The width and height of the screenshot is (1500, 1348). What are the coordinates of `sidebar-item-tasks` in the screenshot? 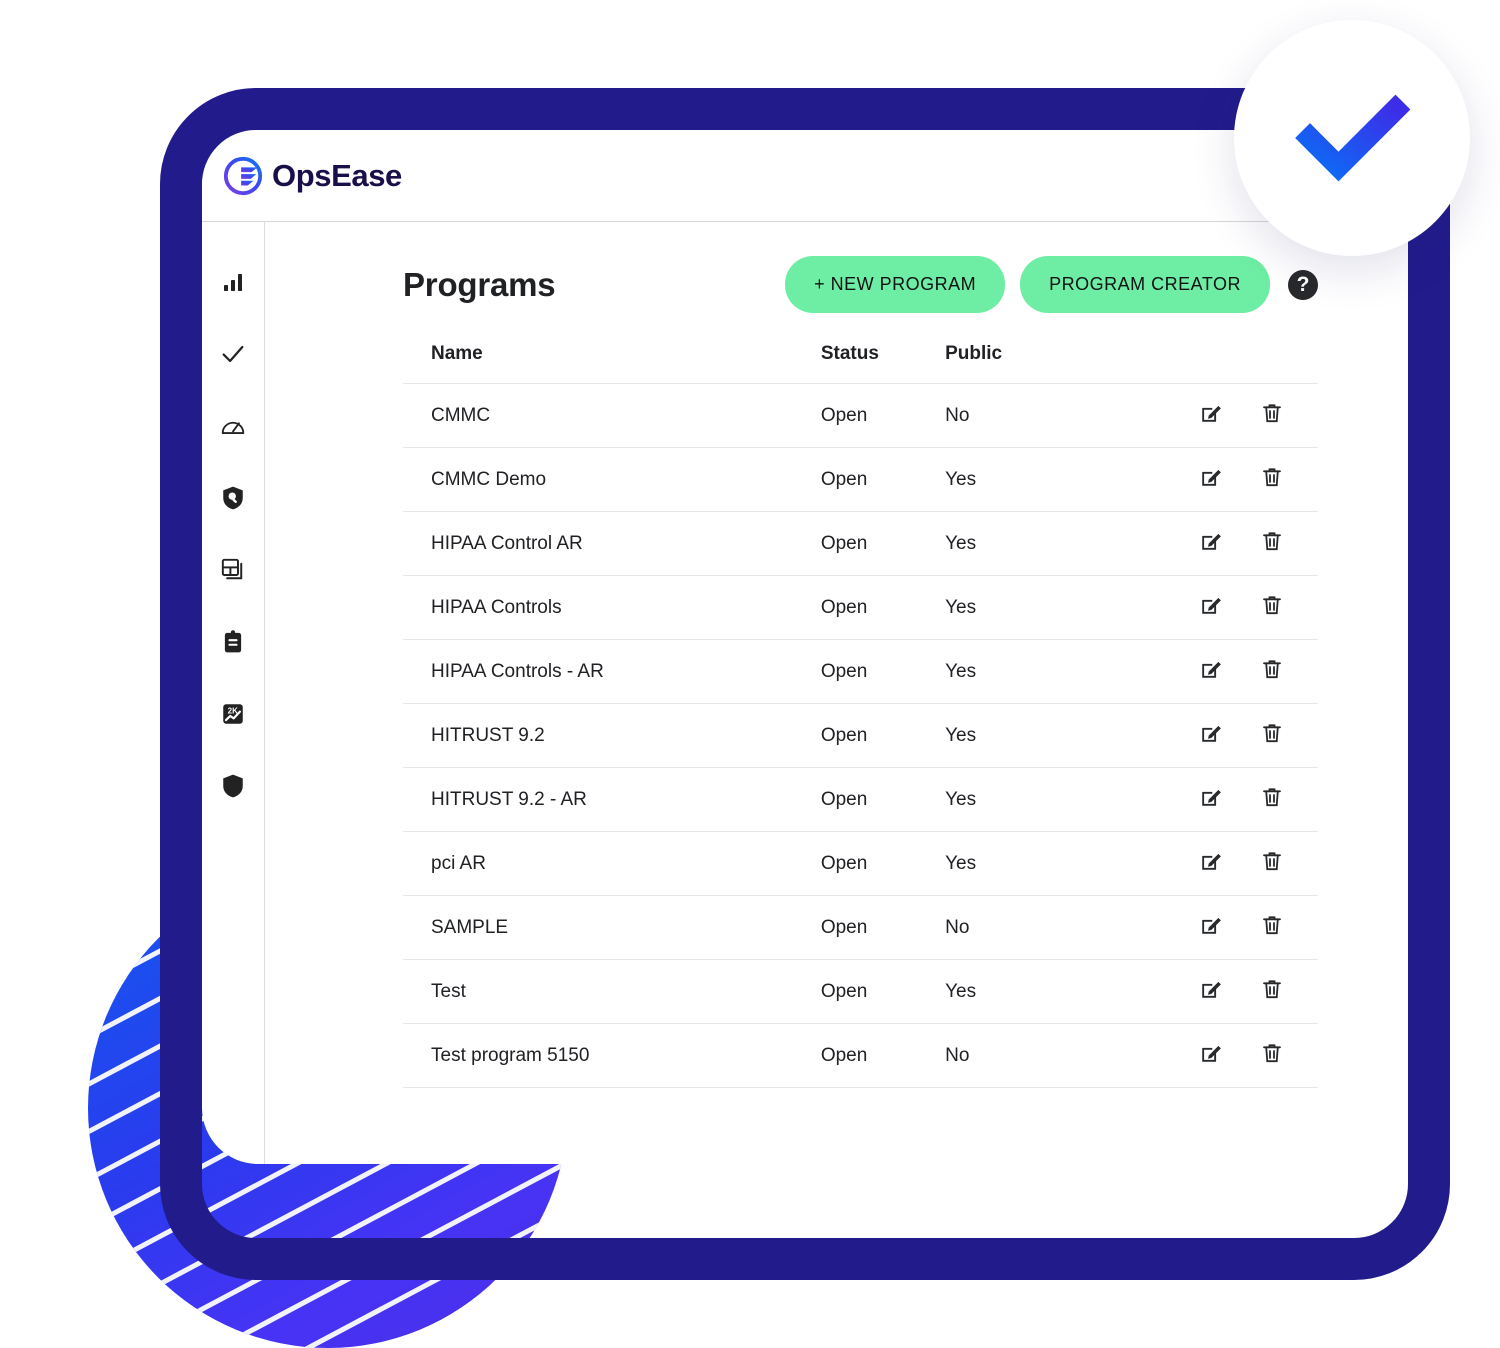 It's located at (233, 354).